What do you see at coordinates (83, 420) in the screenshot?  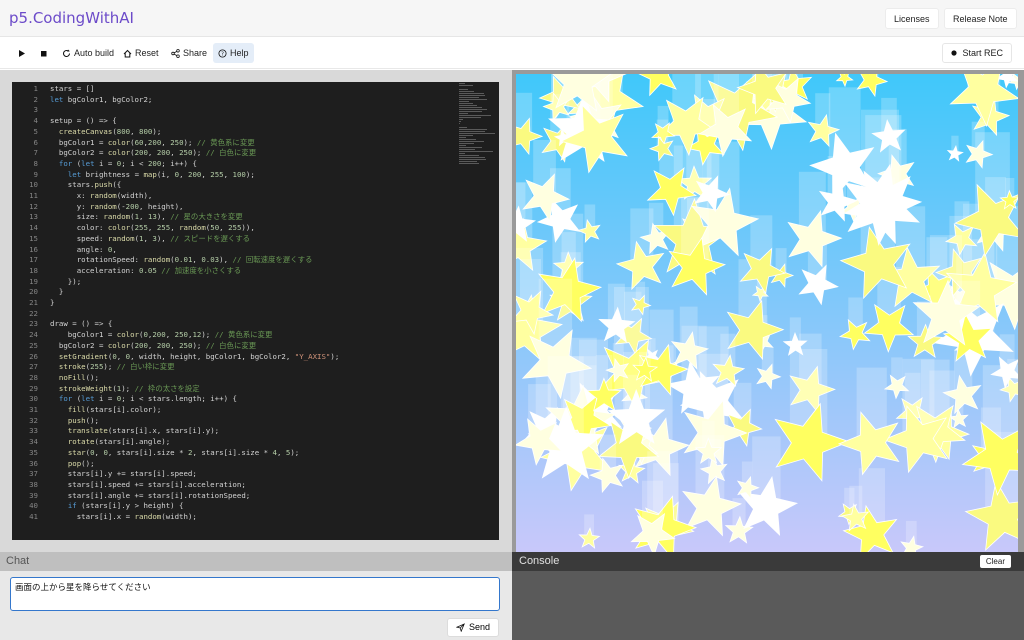 I see `code-text: push();` at bounding box center [83, 420].